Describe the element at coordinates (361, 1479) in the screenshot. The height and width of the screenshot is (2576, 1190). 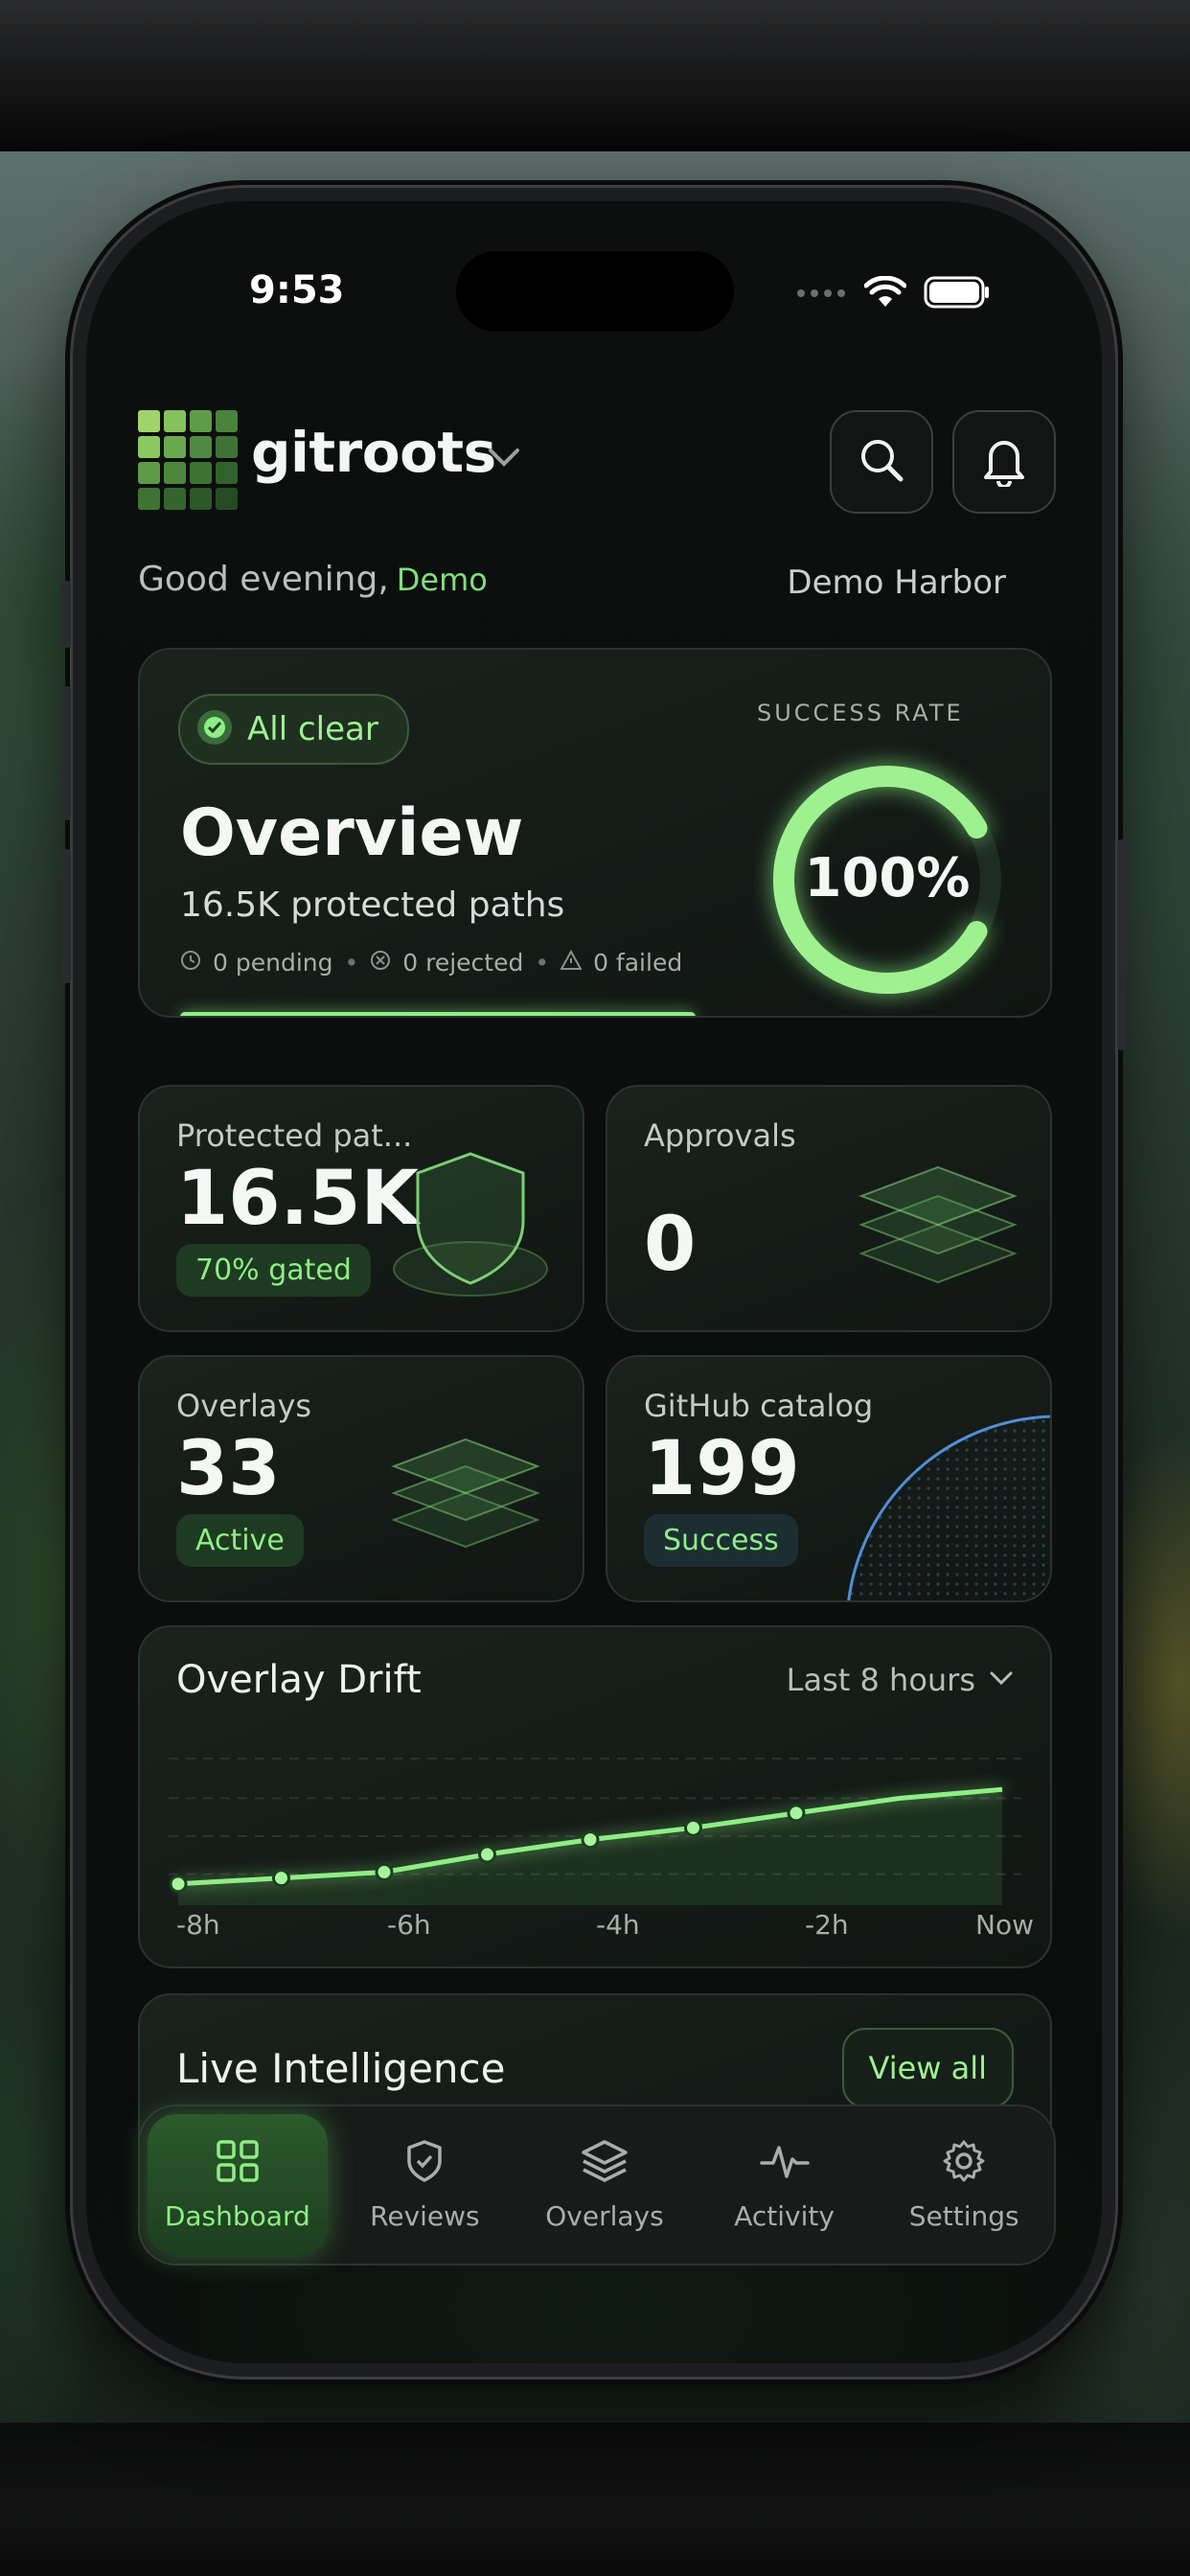
I see `overlays-card: Overlays 33 Active` at that location.